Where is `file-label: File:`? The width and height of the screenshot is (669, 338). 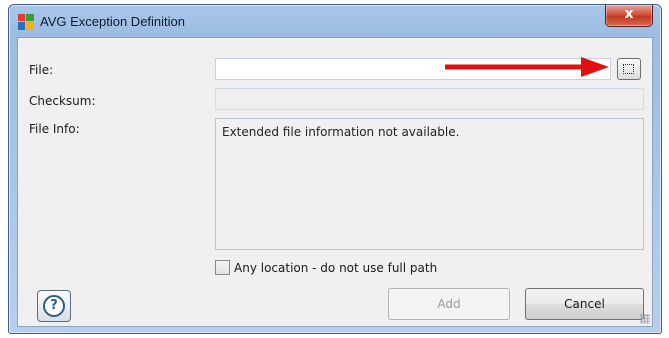
file-label: File: is located at coordinates (41, 70).